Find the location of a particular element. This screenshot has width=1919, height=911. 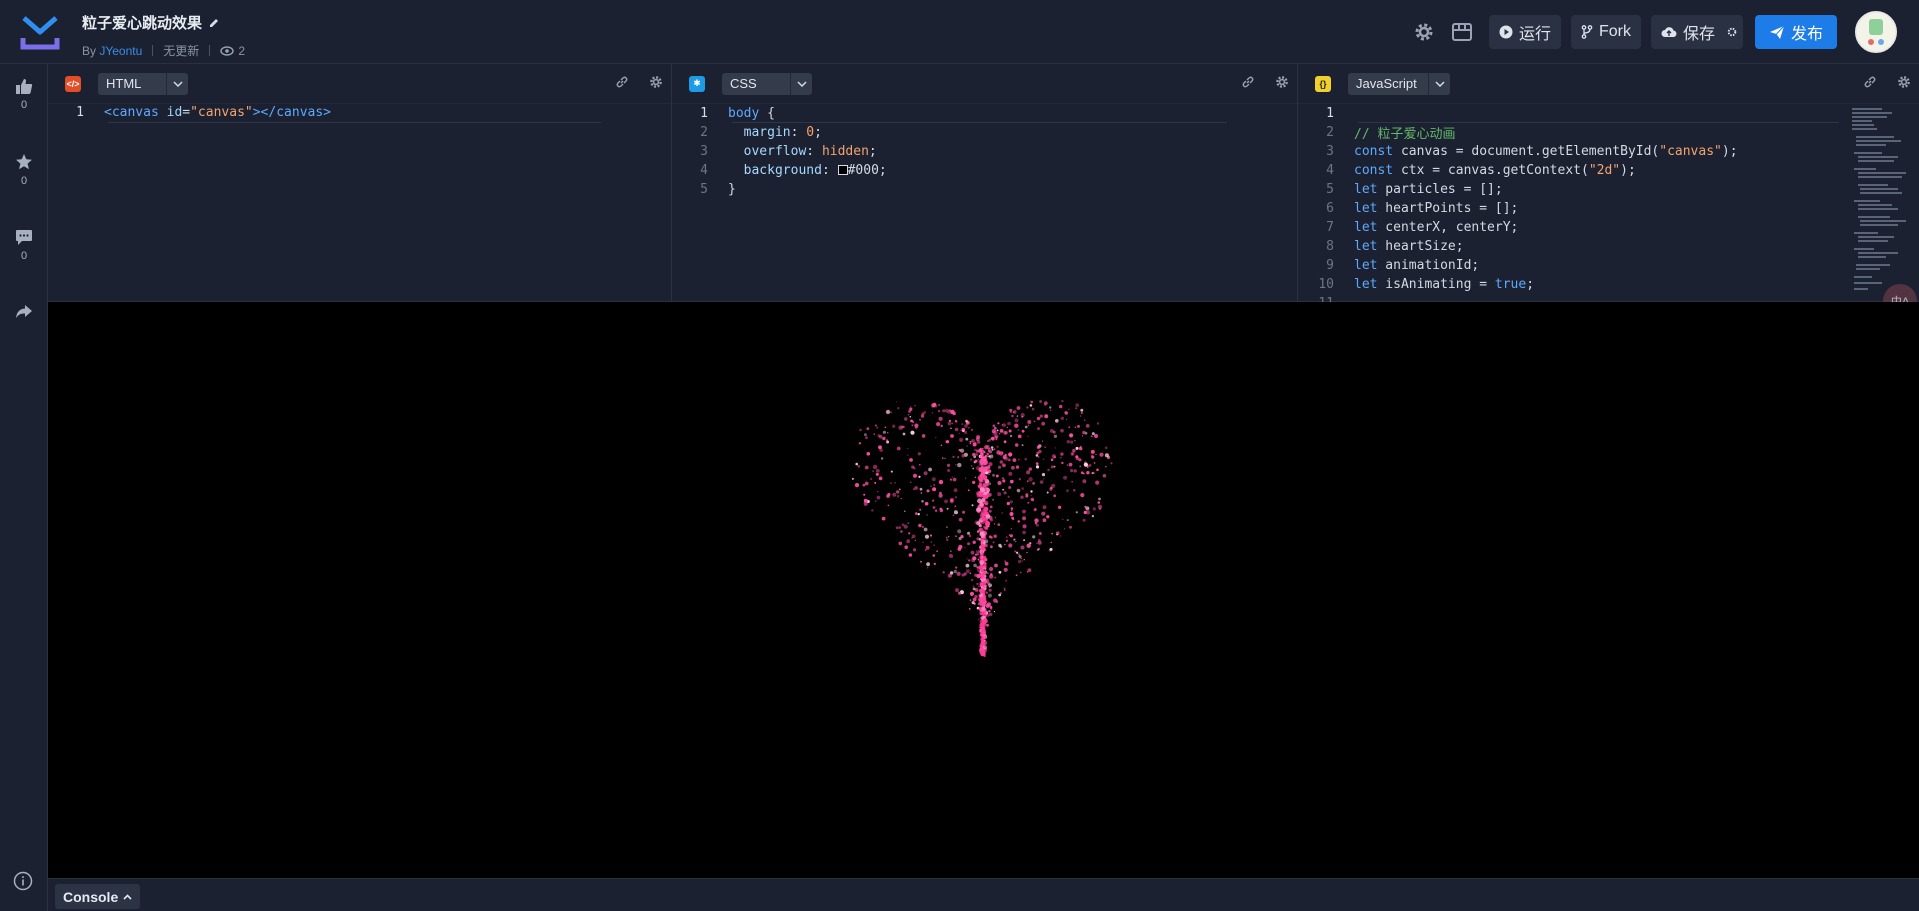

author-line: By JYeontu is located at coordinates (112, 51).